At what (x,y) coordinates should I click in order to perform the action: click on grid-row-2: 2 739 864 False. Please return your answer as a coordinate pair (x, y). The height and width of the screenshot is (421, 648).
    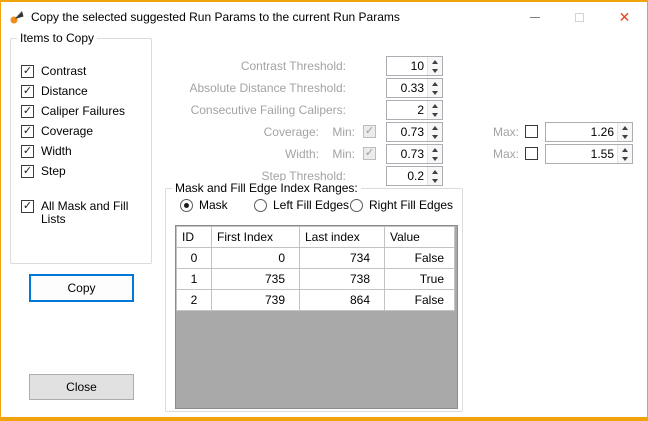
    Looking at the image, I should click on (315, 300).